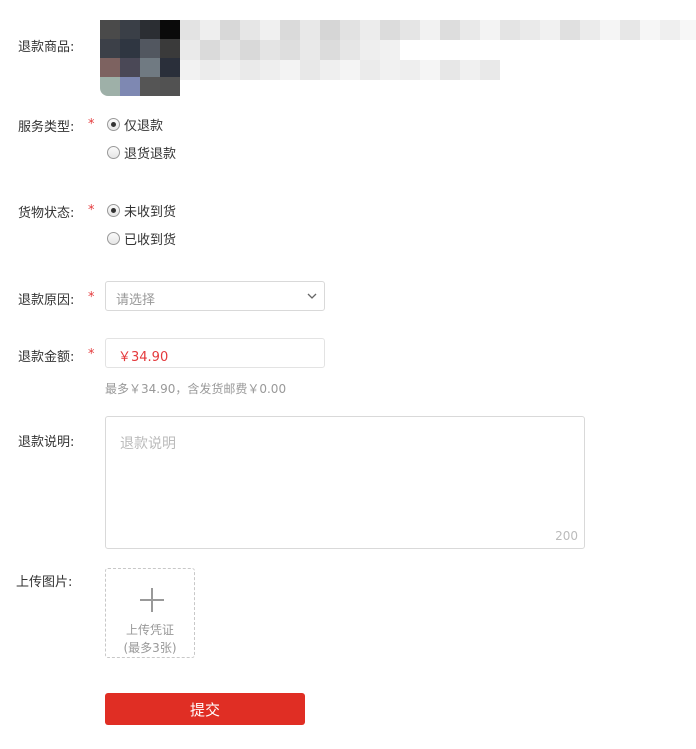 This screenshot has height=749, width=696. What do you see at coordinates (312, 296) in the screenshot?
I see `chevron-down-icon` at bounding box center [312, 296].